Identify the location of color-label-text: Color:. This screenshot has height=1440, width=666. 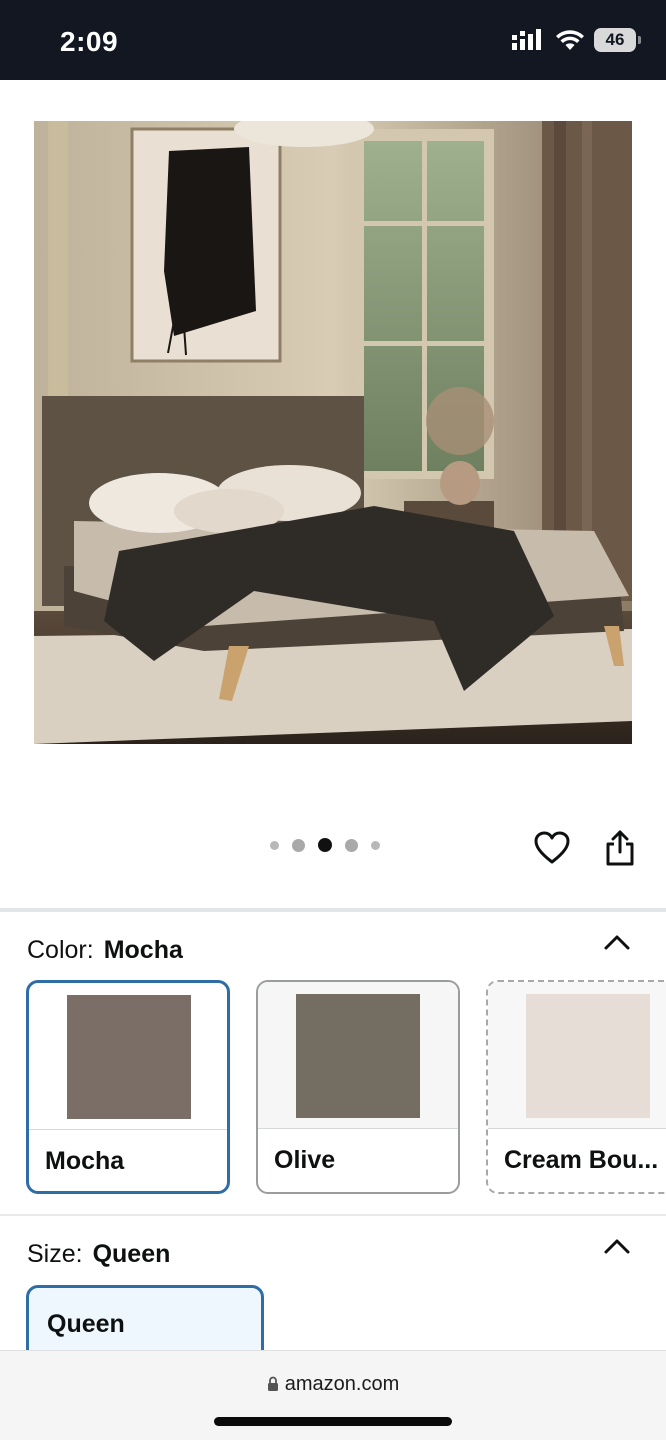
(60, 950).